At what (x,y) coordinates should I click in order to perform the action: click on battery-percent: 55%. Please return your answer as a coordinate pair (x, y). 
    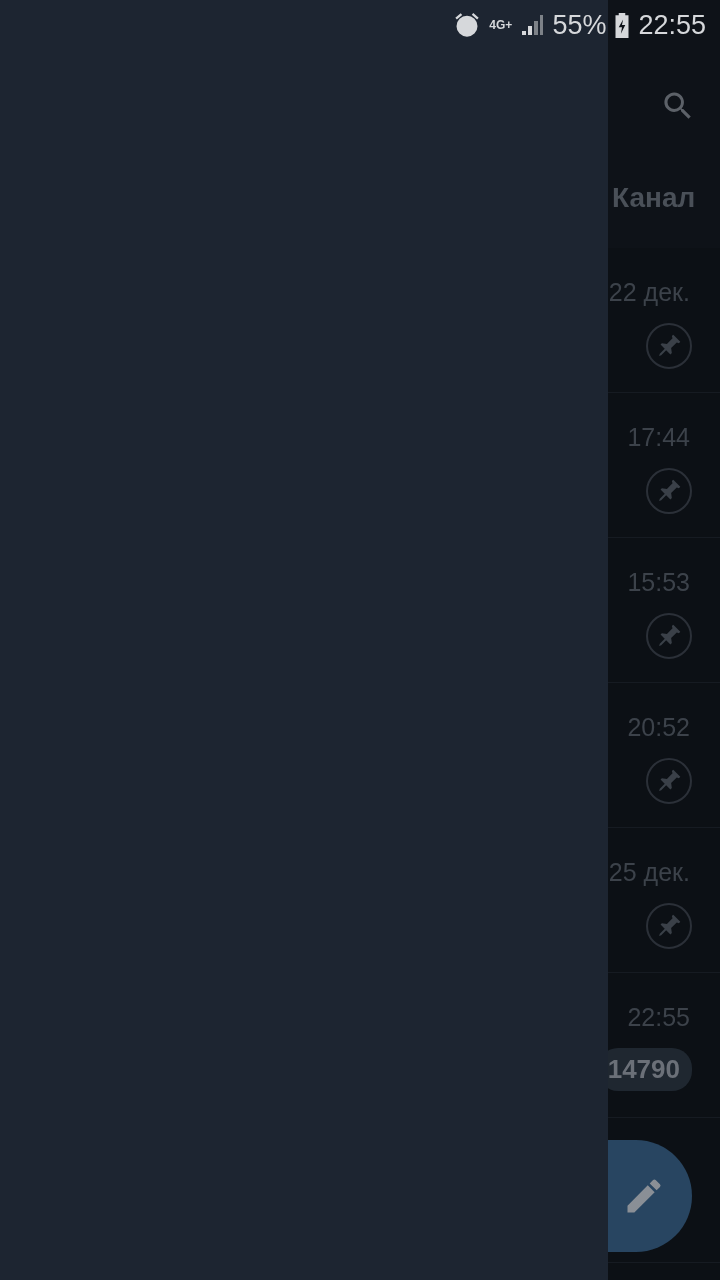
    Looking at the image, I should click on (579, 25).